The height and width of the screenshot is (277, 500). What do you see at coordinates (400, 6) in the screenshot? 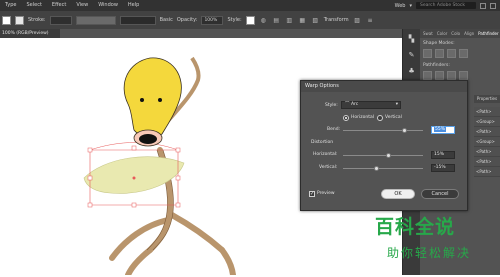
I see `workspace-switcher: Web` at bounding box center [400, 6].